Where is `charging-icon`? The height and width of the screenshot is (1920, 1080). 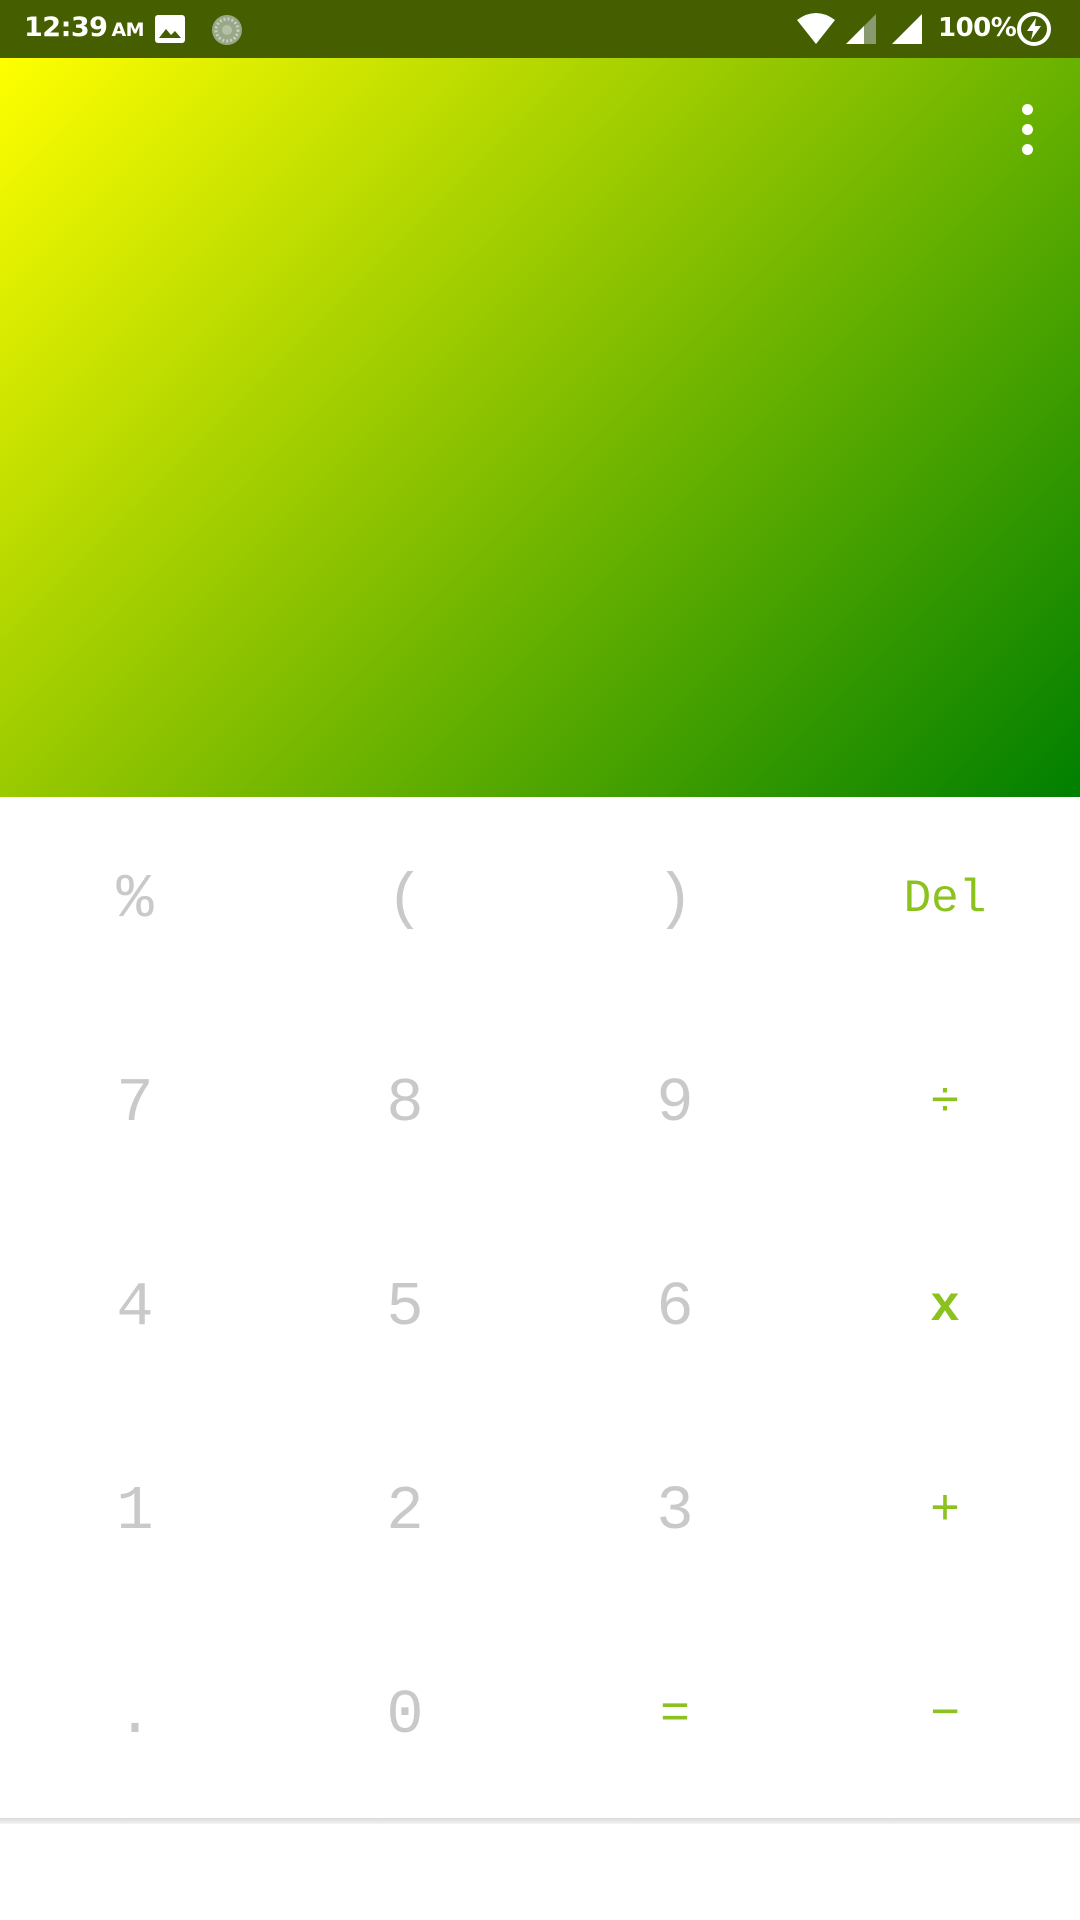 charging-icon is located at coordinates (1034, 29).